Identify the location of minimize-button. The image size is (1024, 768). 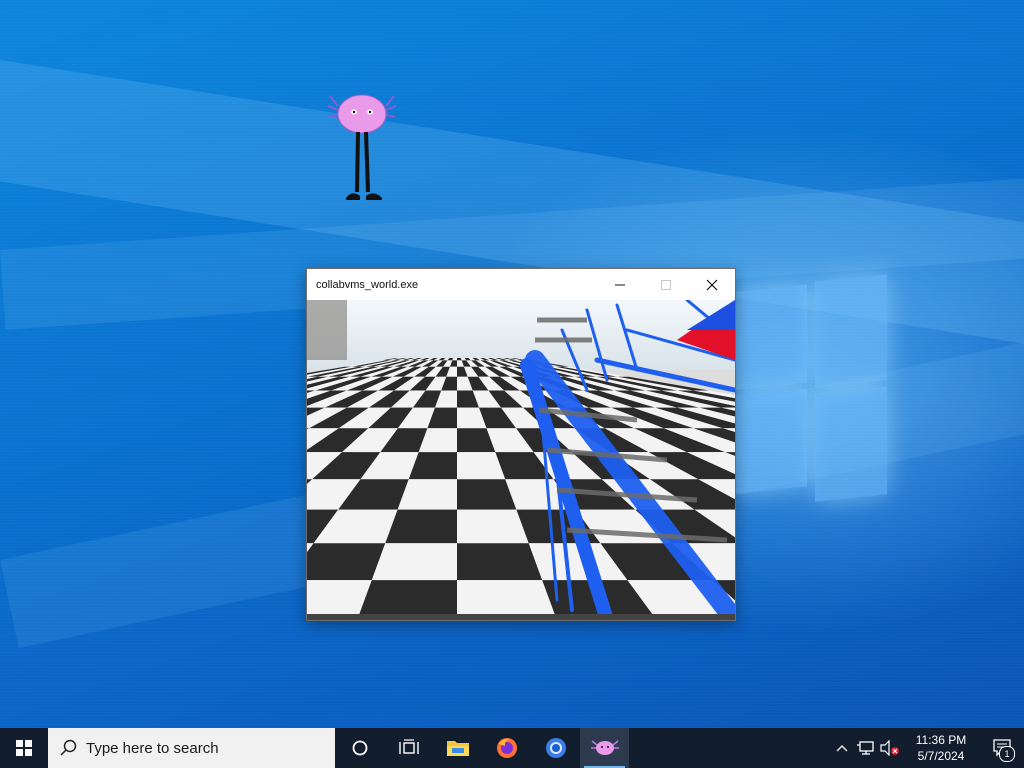
(620, 284).